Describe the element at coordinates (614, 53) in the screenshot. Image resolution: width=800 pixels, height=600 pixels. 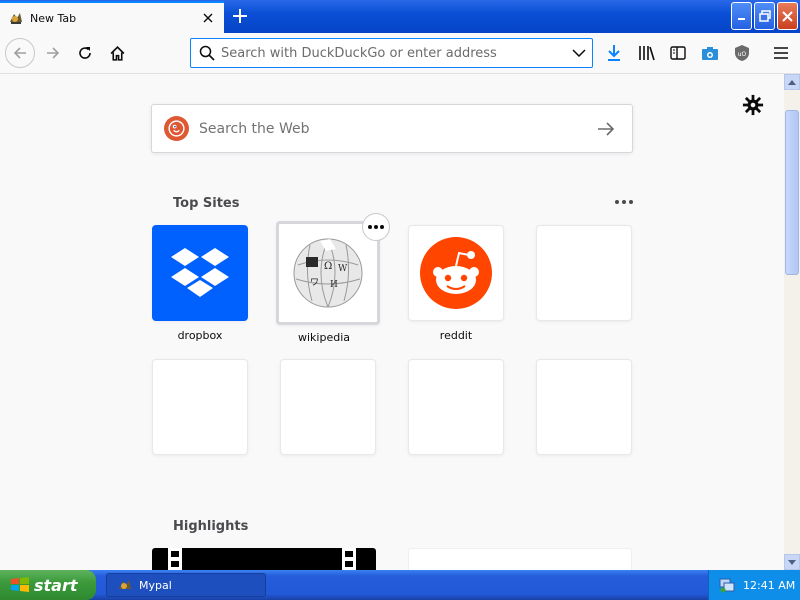
I see `download-icon` at that location.